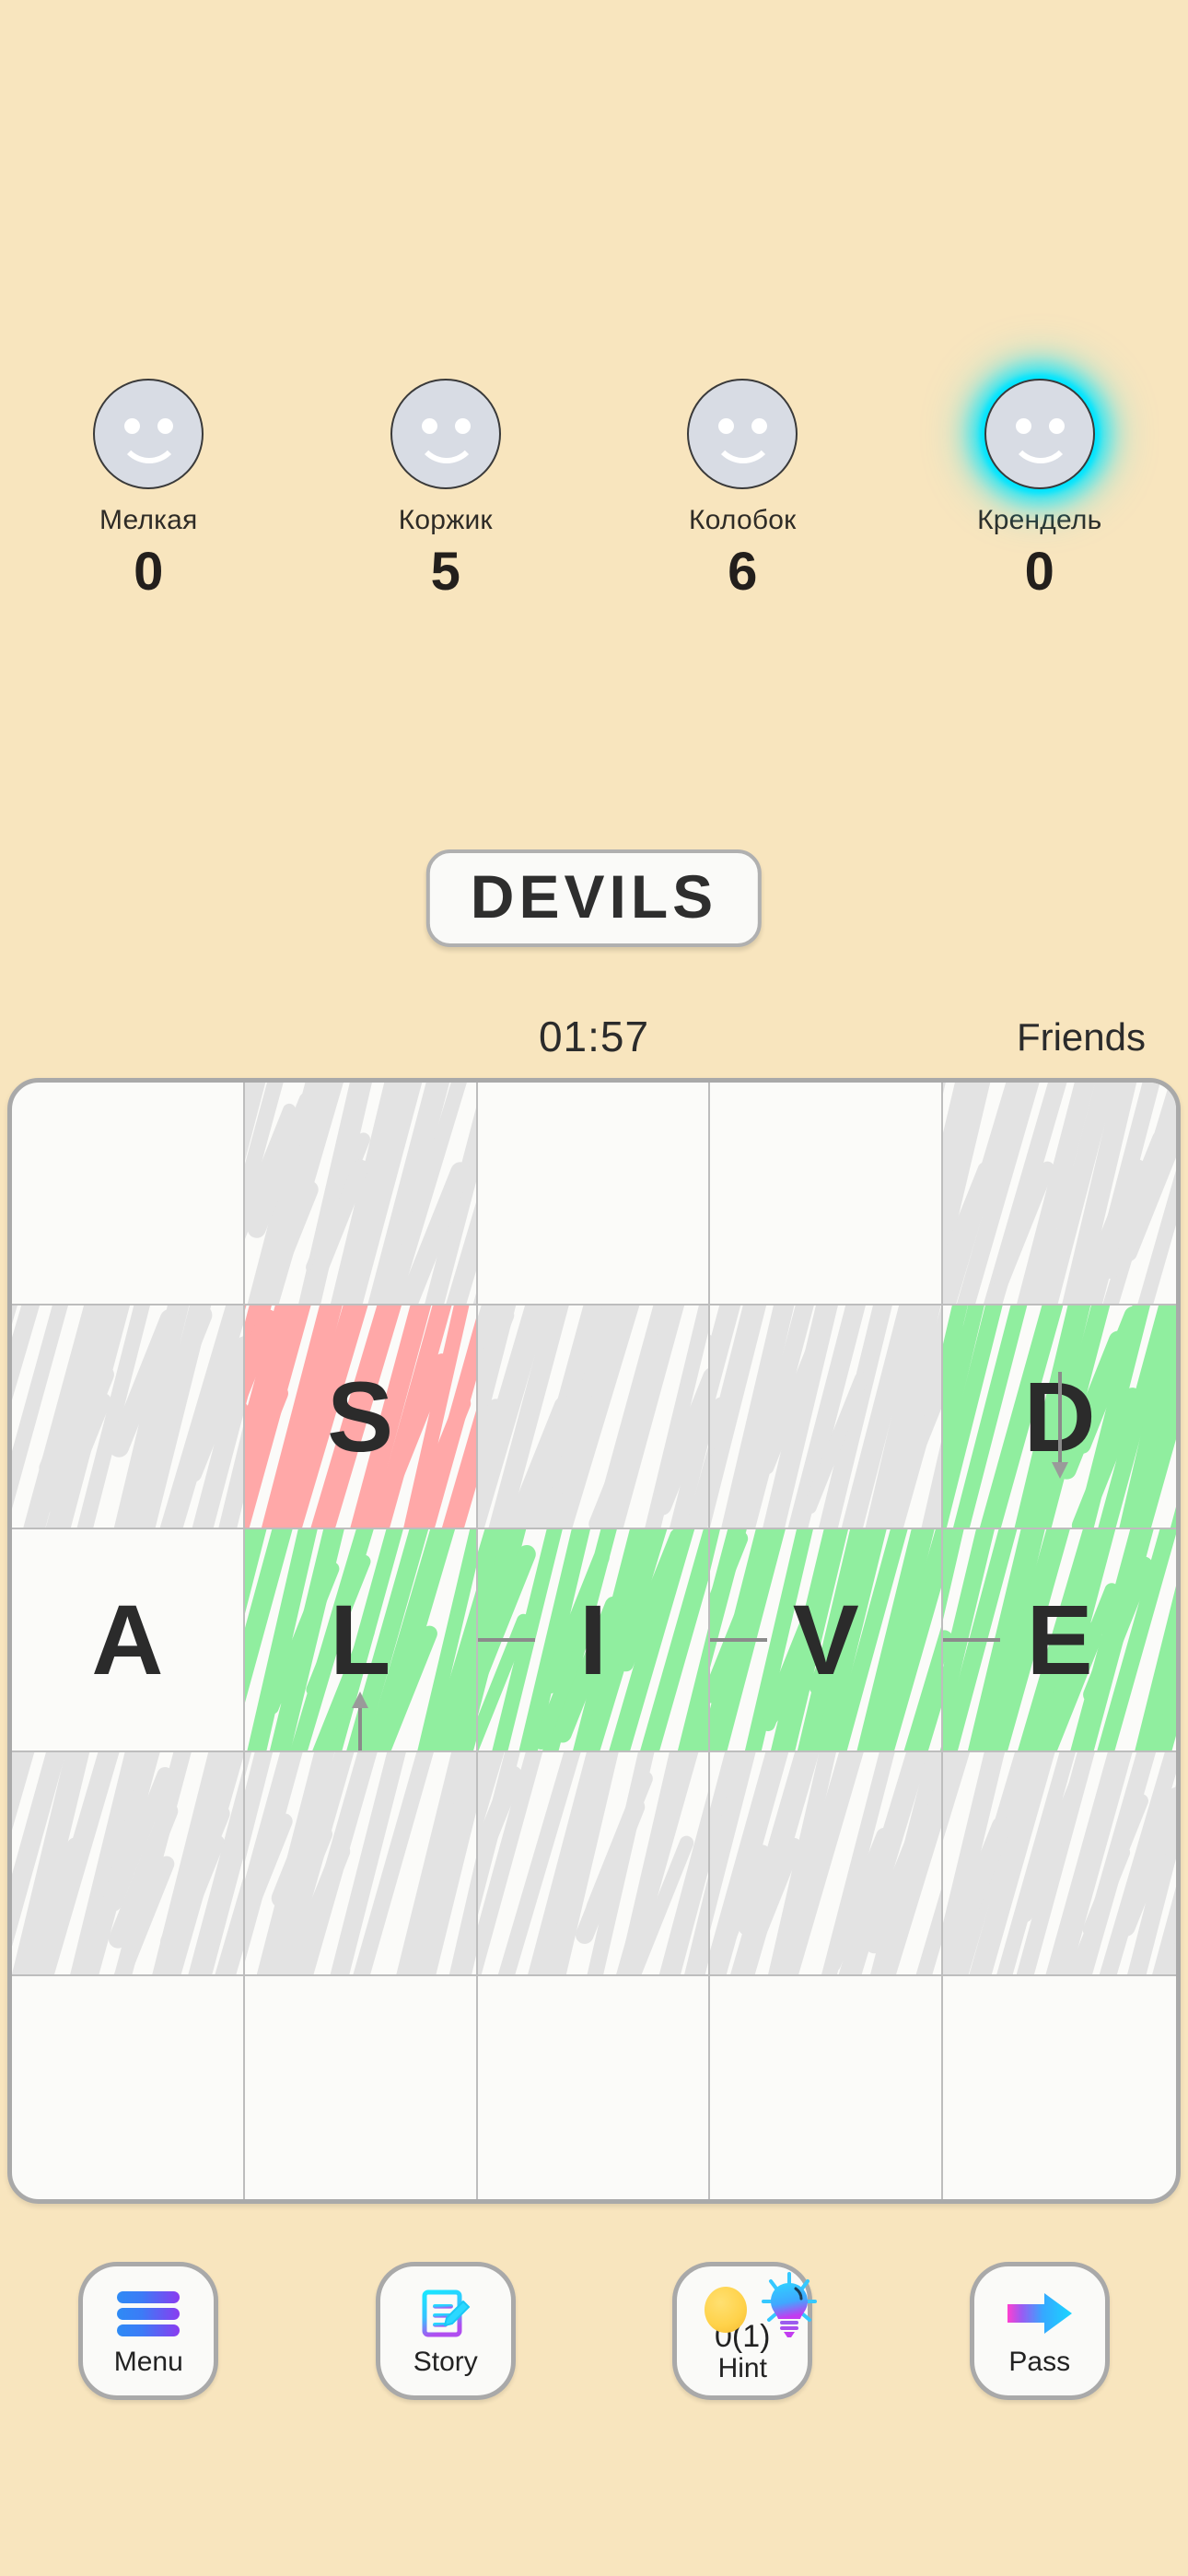  I want to click on grid-letter: I, so click(592, 1639).